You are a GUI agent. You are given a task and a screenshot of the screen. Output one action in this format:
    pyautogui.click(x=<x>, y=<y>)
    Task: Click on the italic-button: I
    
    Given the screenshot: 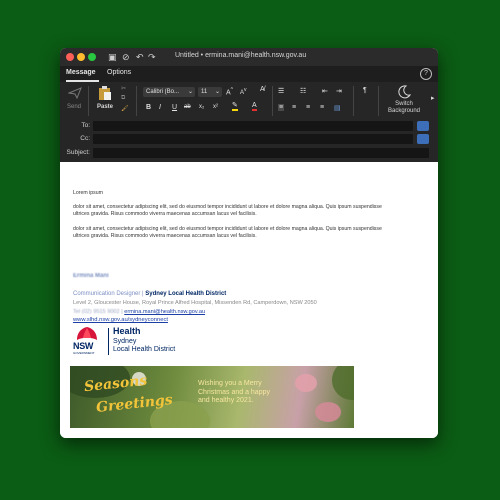 What is the action you would take?
    pyautogui.click(x=160, y=107)
    